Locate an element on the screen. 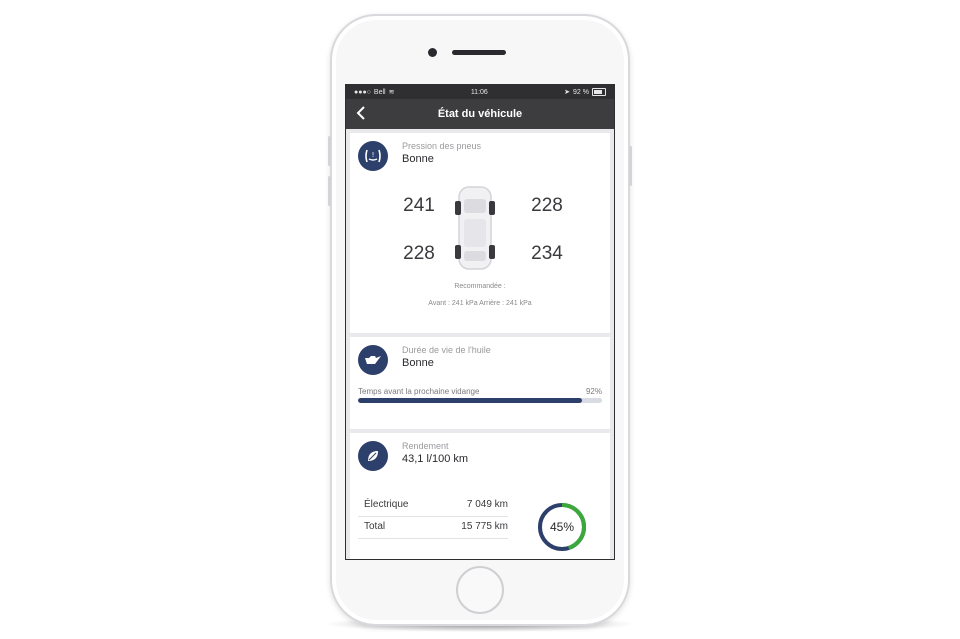 The image size is (960, 639). home-button is located at coordinates (480, 590).